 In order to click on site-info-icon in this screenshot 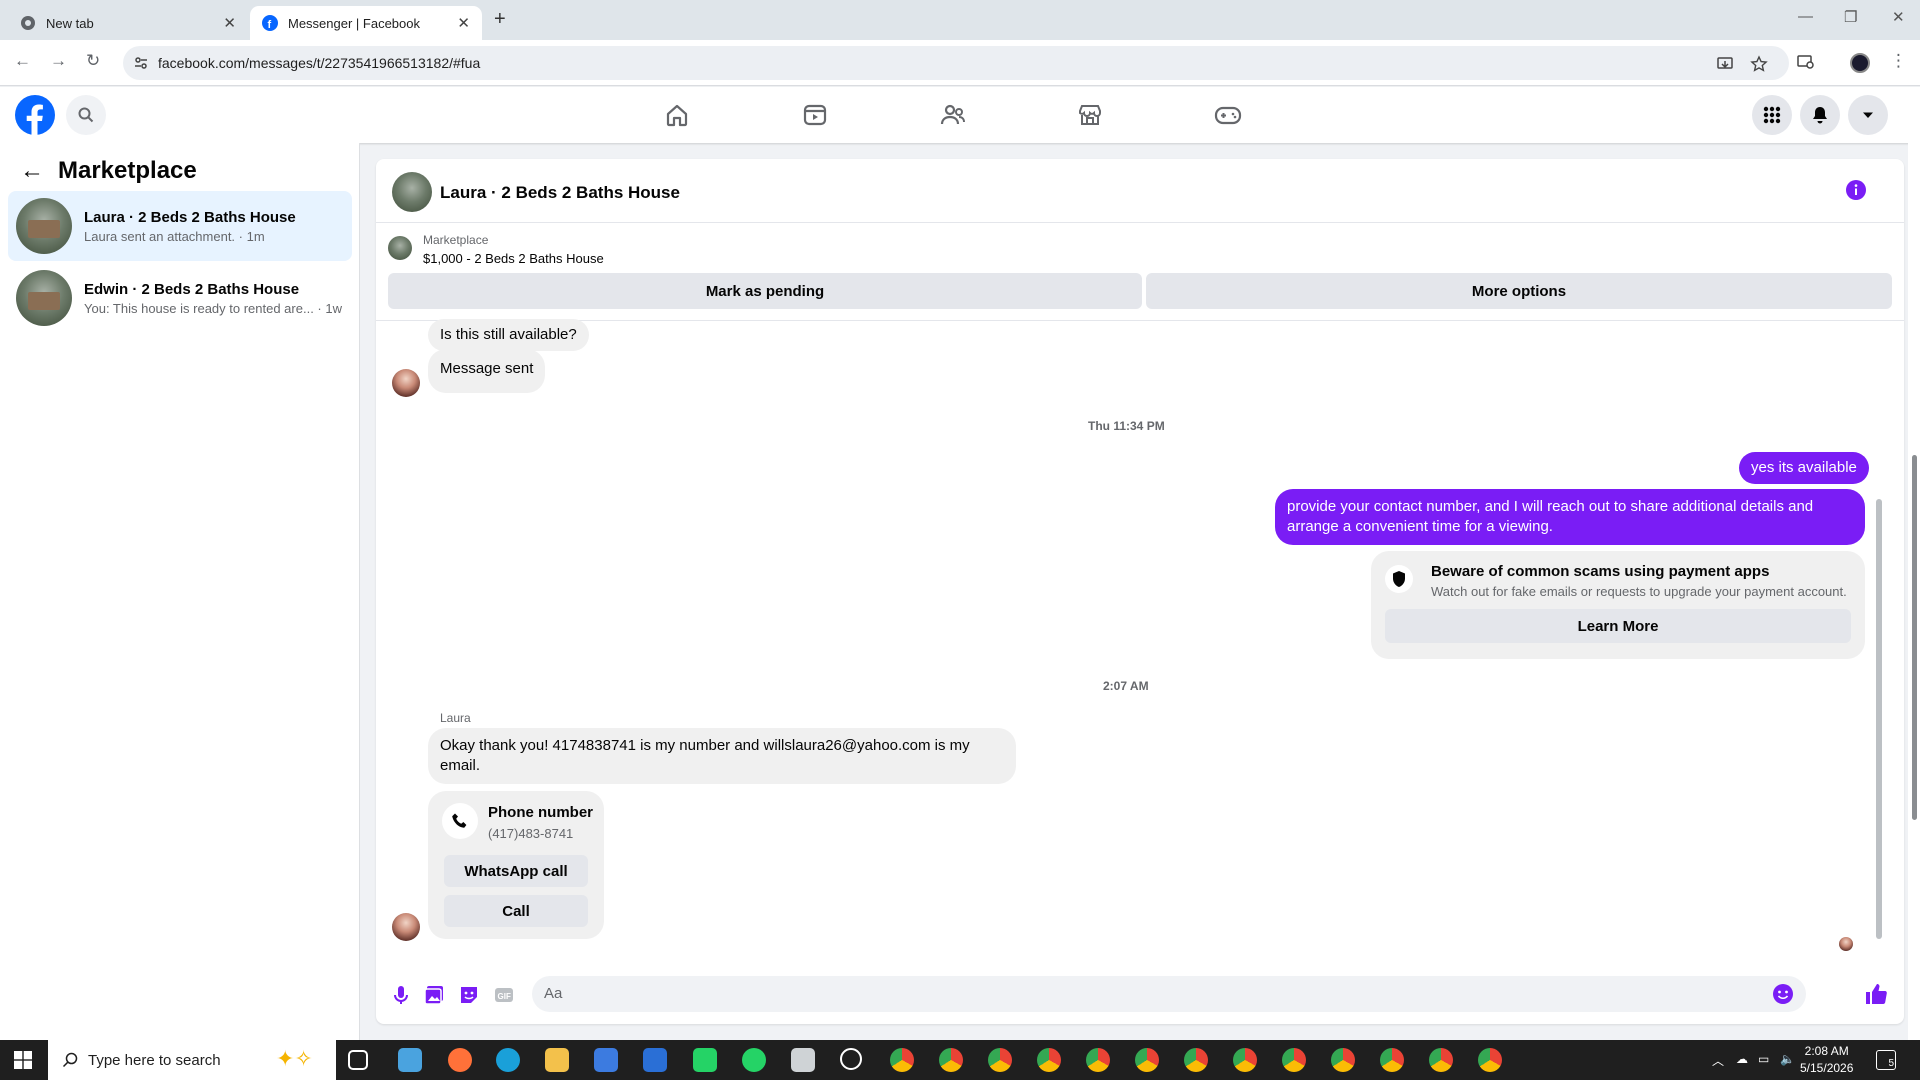, I will do `click(141, 63)`.